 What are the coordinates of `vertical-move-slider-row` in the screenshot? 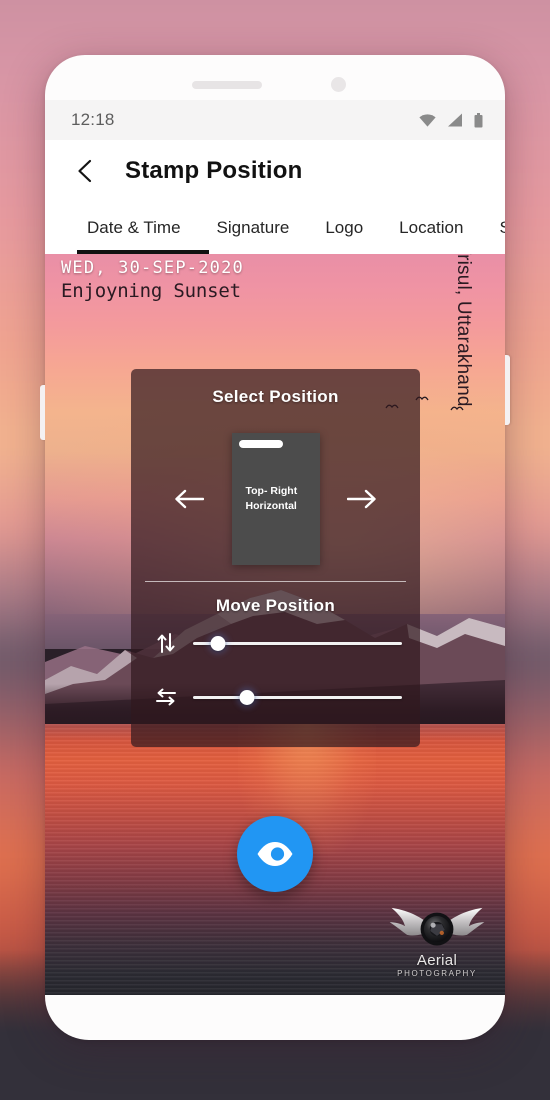 It's located at (275, 643).